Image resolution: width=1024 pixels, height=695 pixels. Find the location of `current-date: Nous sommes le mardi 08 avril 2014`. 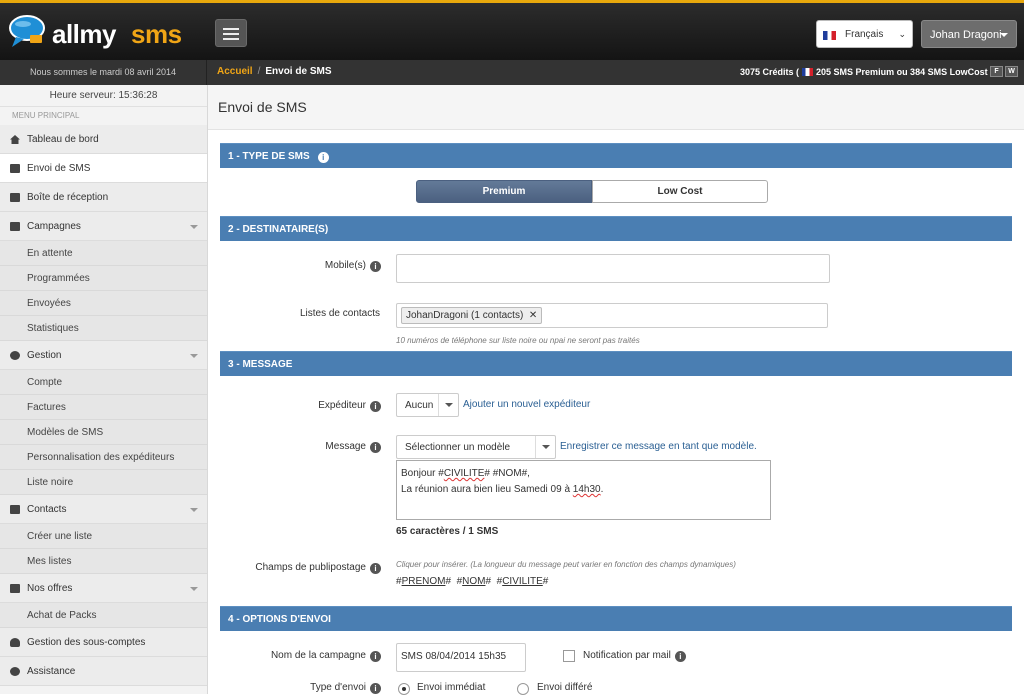

current-date: Nous sommes le mardi 08 avril 2014 is located at coordinates (103, 72).